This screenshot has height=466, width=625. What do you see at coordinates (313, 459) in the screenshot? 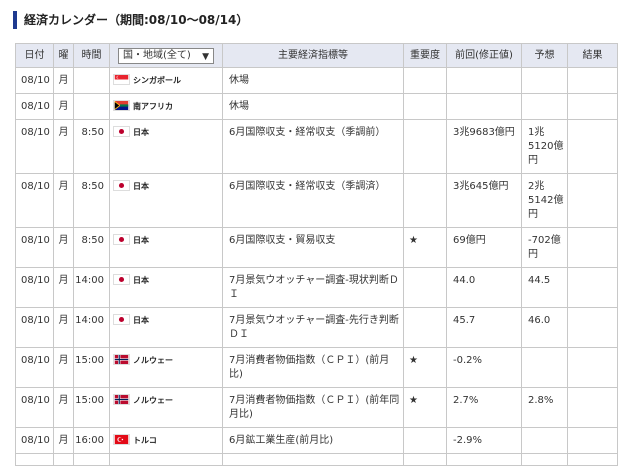
I see `cell-indicator` at bounding box center [313, 459].